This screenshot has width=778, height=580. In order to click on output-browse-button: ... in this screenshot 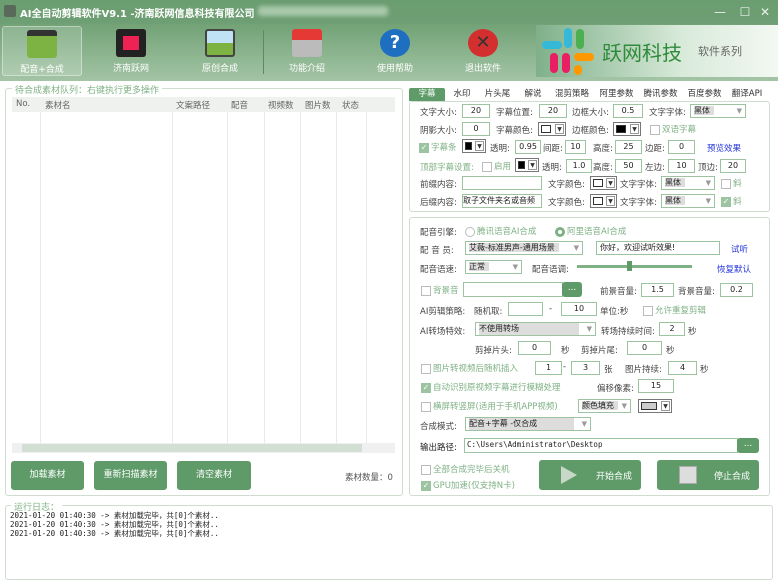, I will do `click(748, 445)`.